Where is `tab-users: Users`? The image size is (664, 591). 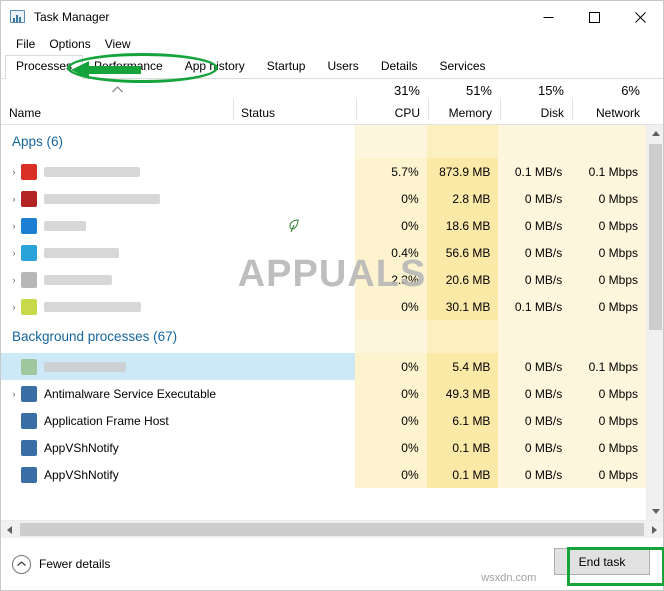 tab-users: Users is located at coordinates (342, 66).